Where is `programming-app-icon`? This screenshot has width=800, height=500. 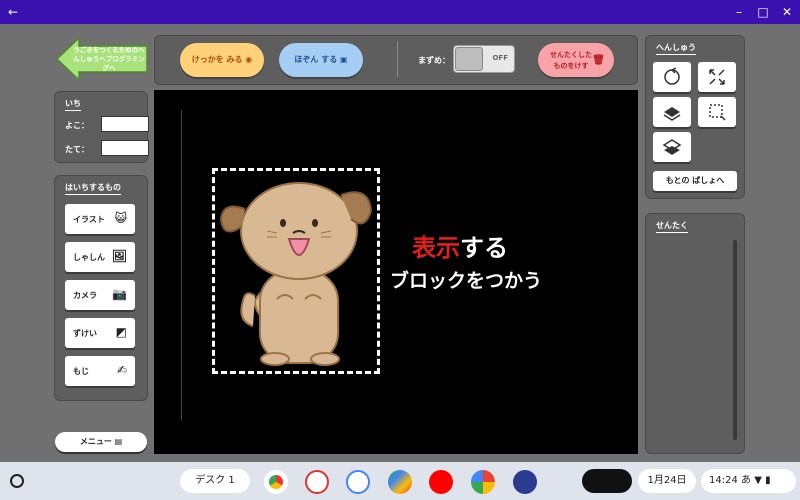
programming-app-icon is located at coordinates (525, 482).